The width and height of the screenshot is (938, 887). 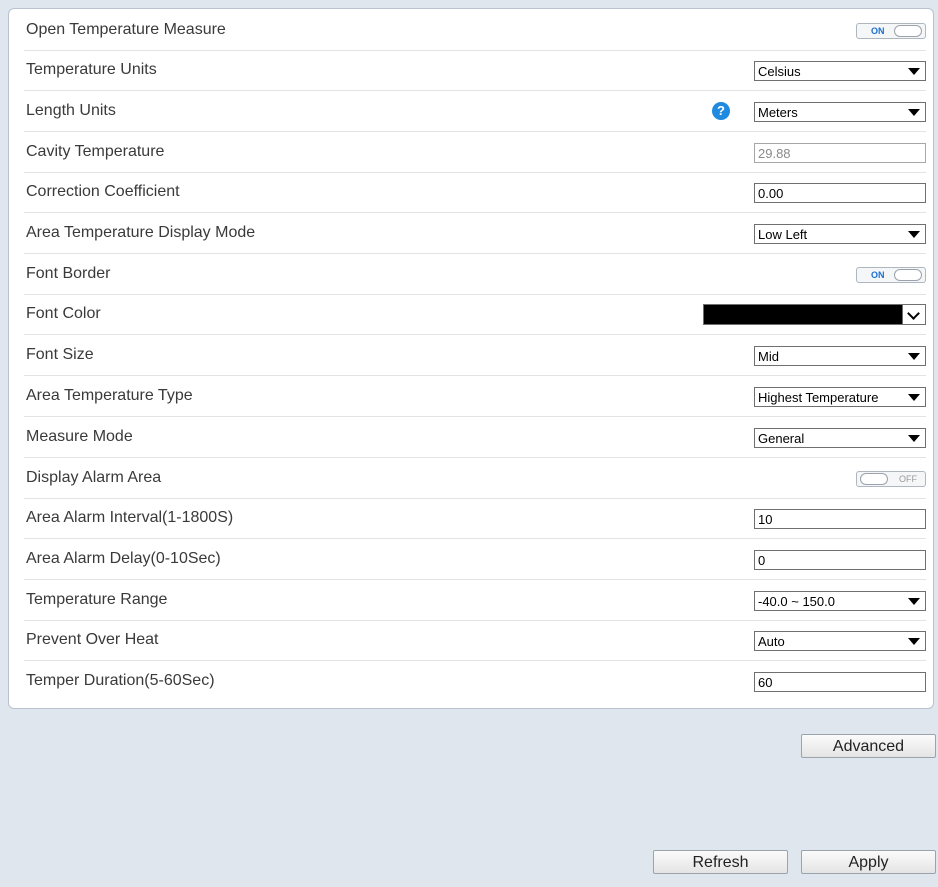 What do you see at coordinates (778, 112) in the screenshot?
I see `select-value: Meters` at bounding box center [778, 112].